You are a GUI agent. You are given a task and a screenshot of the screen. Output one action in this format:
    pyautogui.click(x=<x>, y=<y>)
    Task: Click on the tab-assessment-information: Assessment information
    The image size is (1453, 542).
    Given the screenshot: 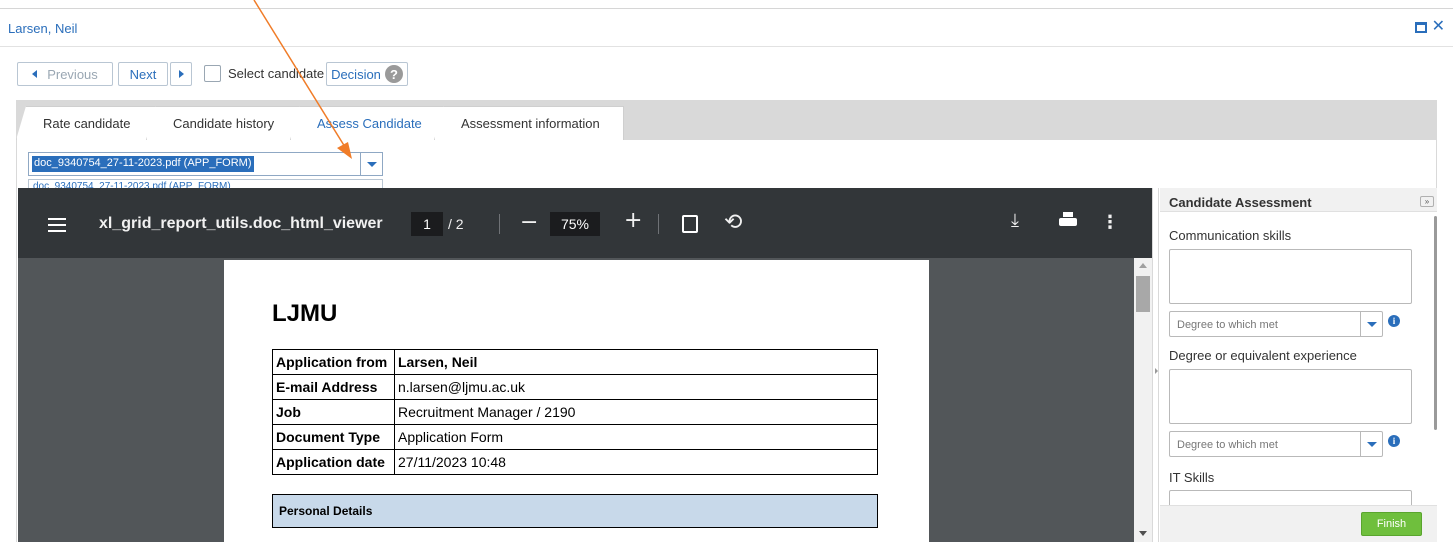 What is the action you would take?
    pyautogui.click(x=529, y=123)
    